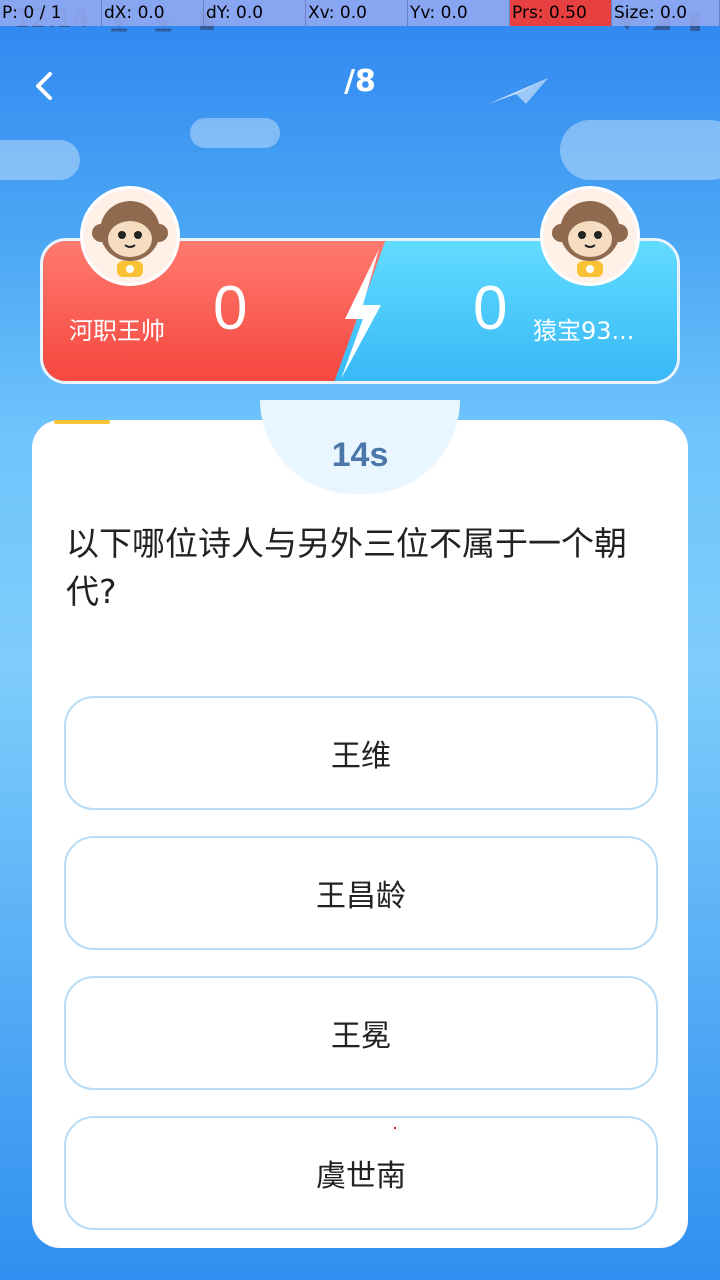 The height and width of the screenshot is (1280, 720). What do you see at coordinates (82, 422) in the screenshot?
I see `timer-progress-bar` at bounding box center [82, 422].